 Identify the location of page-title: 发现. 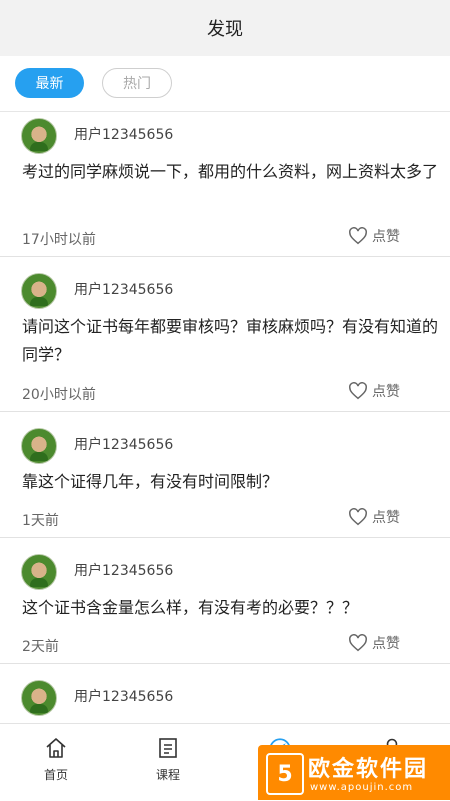
(225, 29).